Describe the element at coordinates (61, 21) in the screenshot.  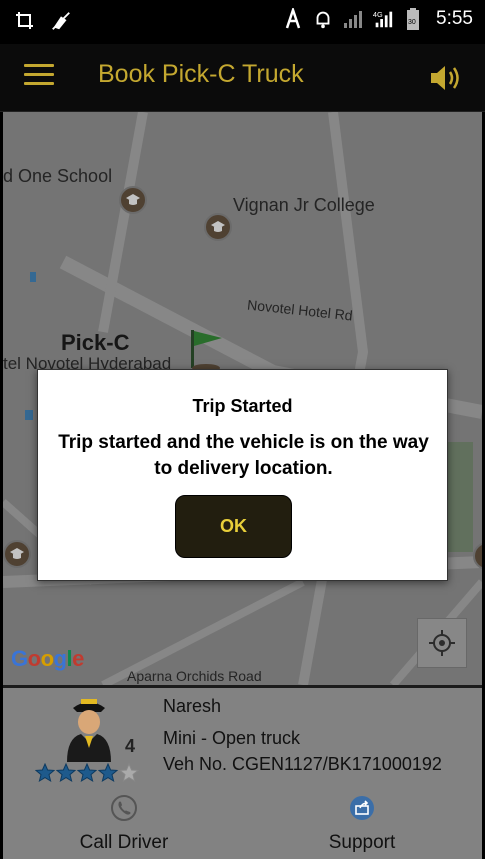
I see `no-signal-hand-icon` at that location.